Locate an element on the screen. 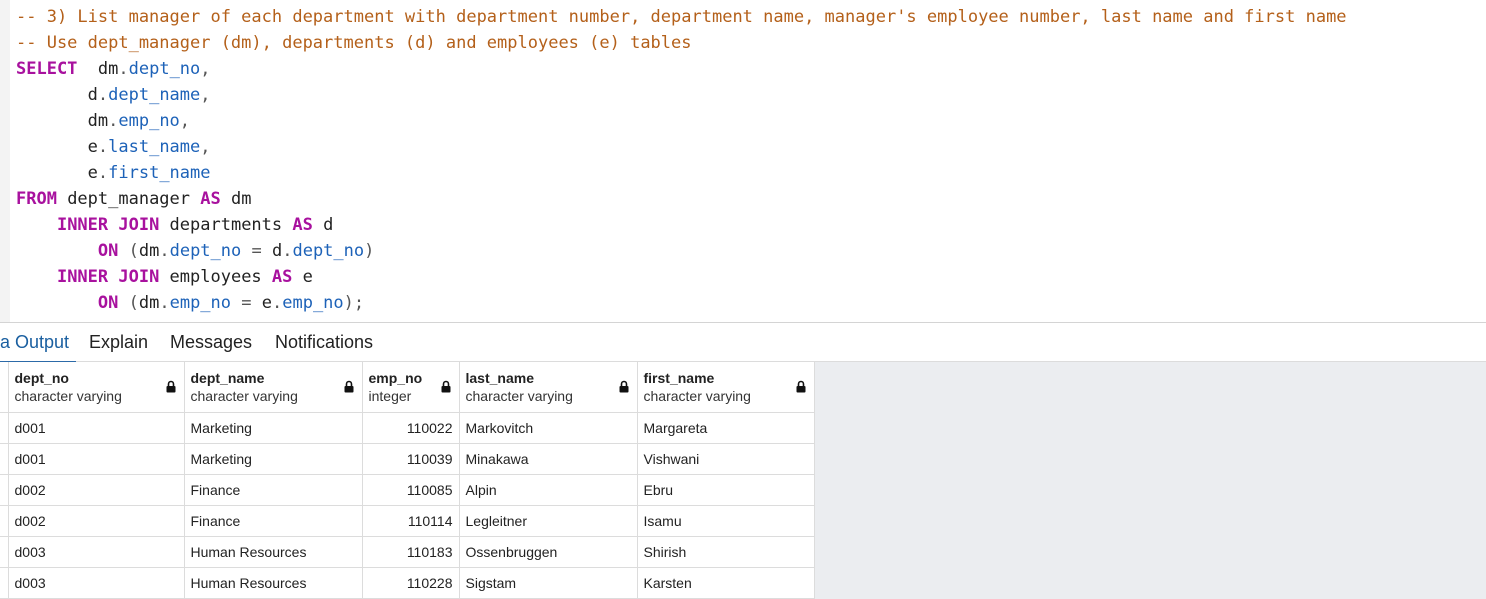 The image size is (1486, 599). column-header-dept-no: dept_no character varying is located at coordinates (96, 387).